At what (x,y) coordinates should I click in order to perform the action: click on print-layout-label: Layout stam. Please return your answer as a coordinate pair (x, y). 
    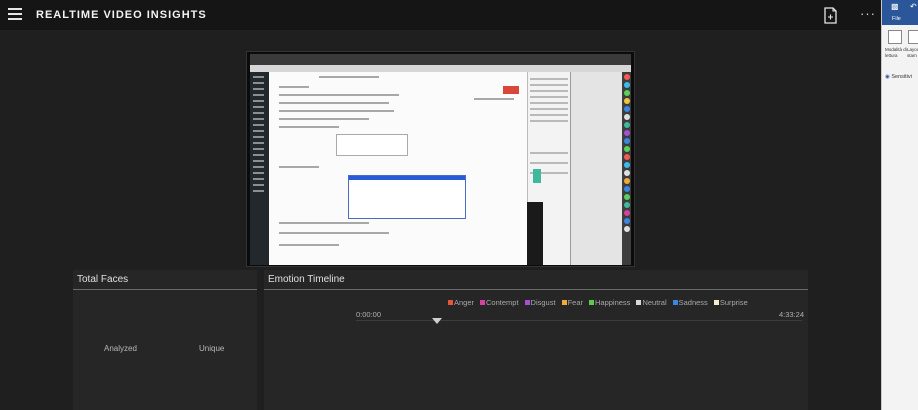
    Looking at the image, I should click on (912, 52).